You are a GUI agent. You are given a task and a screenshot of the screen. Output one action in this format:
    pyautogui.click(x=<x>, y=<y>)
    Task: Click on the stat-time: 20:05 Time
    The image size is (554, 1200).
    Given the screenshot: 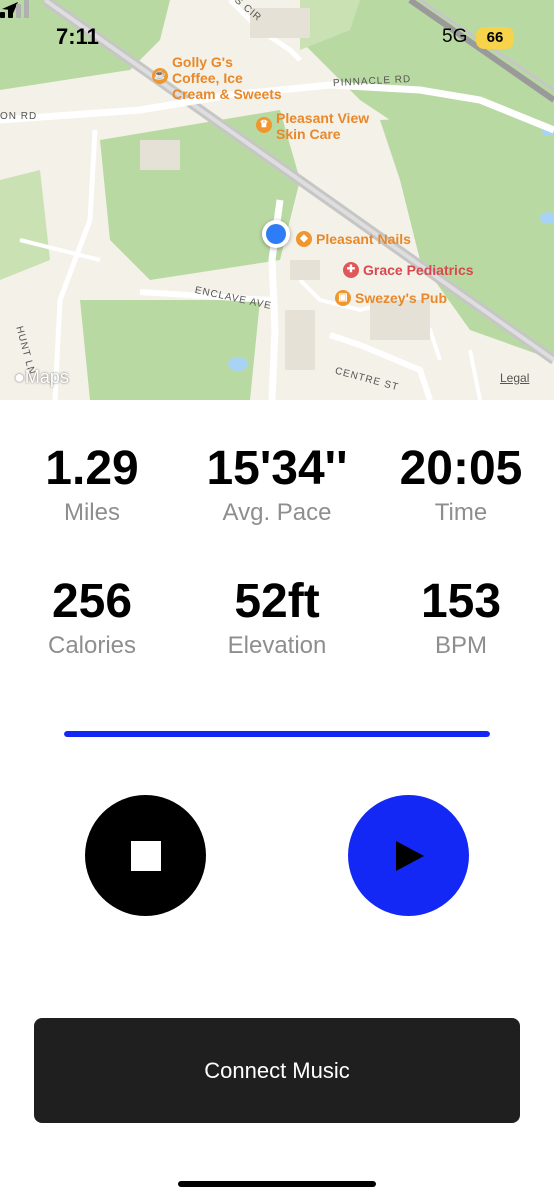 What is the action you would take?
    pyautogui.click(x=461, y=484)
    